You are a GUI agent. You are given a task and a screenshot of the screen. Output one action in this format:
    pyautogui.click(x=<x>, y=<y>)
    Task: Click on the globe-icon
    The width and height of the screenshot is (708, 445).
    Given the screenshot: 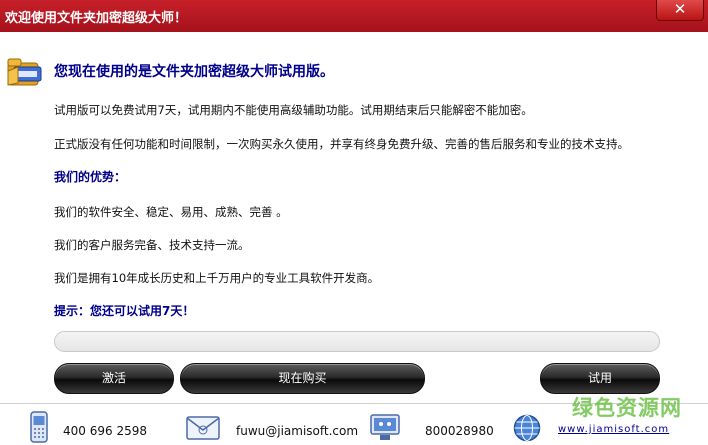 What is the action you would take?
    pyautogui.click(x=527, y=428)
    